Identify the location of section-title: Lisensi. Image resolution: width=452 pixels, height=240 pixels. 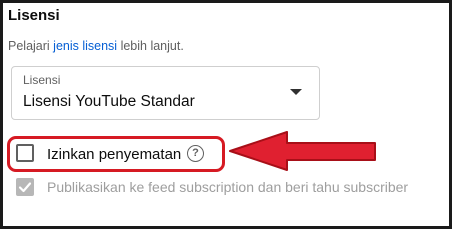
(34, 15).